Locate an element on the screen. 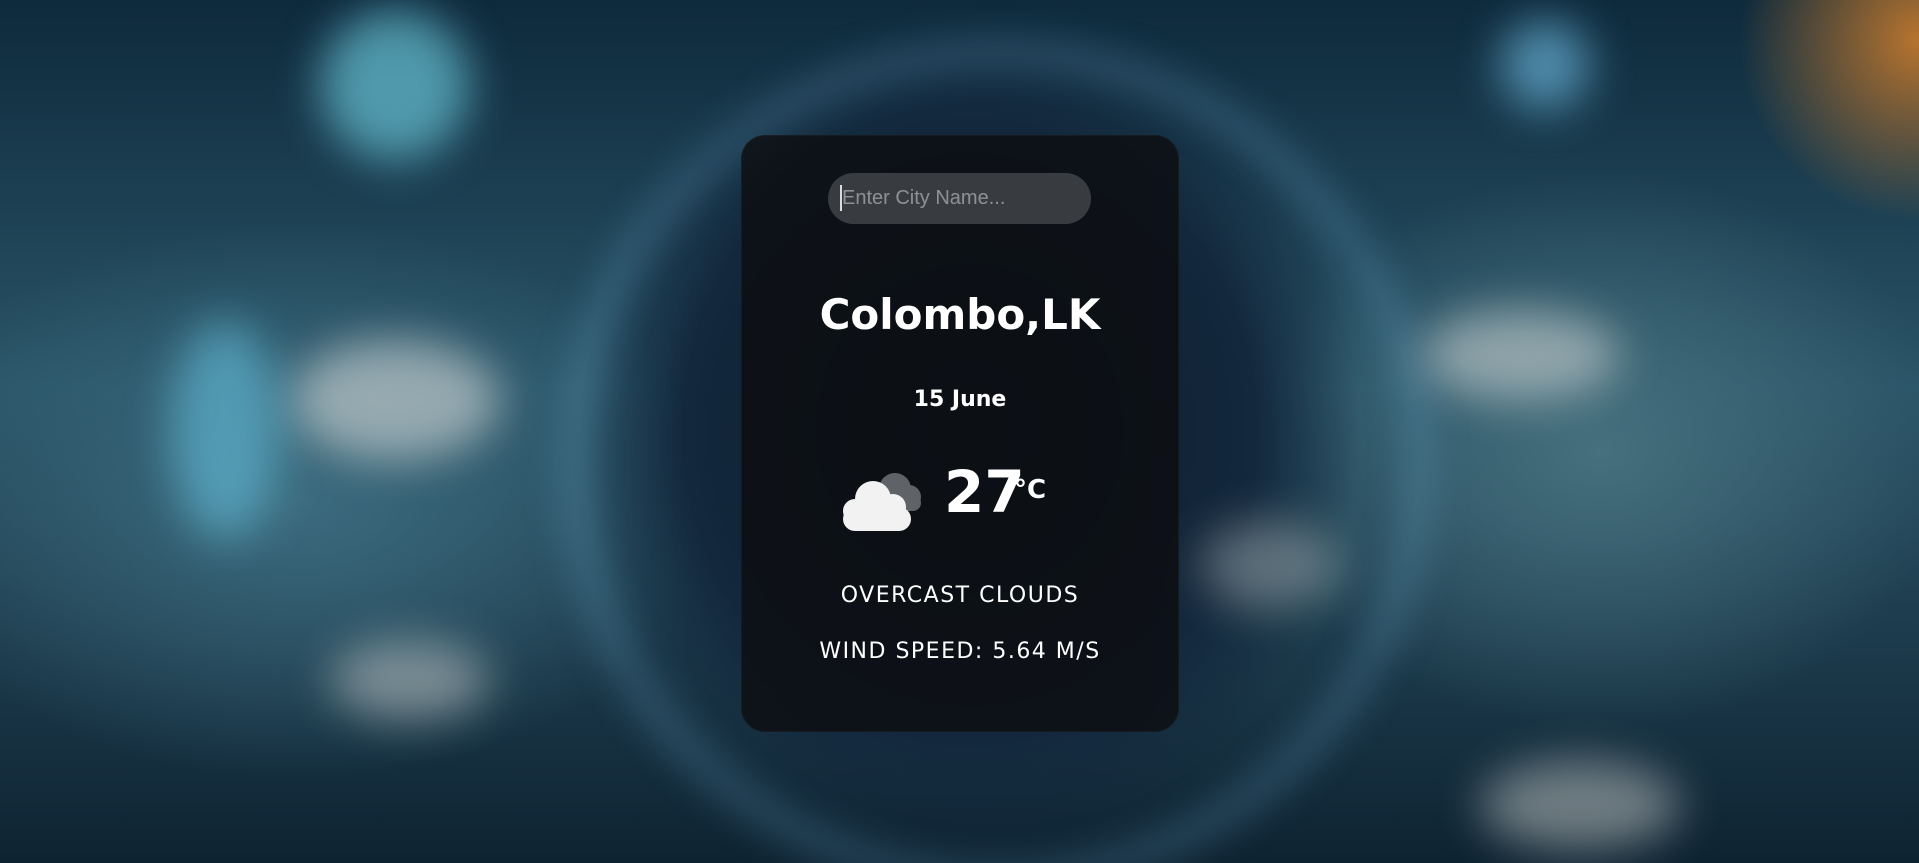 Image resolution: width=1919 pixels, height=863 pixels. wind-speed: WIND SPEED: 5.64 M/S is located at coordinates (960, 651).